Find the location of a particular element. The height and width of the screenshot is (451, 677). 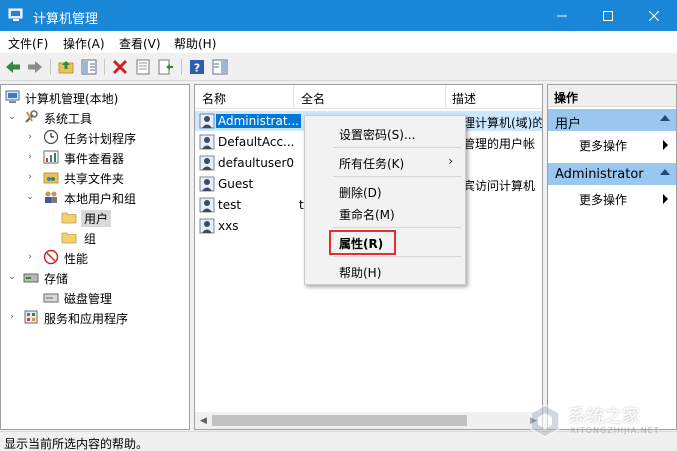

help-icon: ? is located at coordinates (197, 67).